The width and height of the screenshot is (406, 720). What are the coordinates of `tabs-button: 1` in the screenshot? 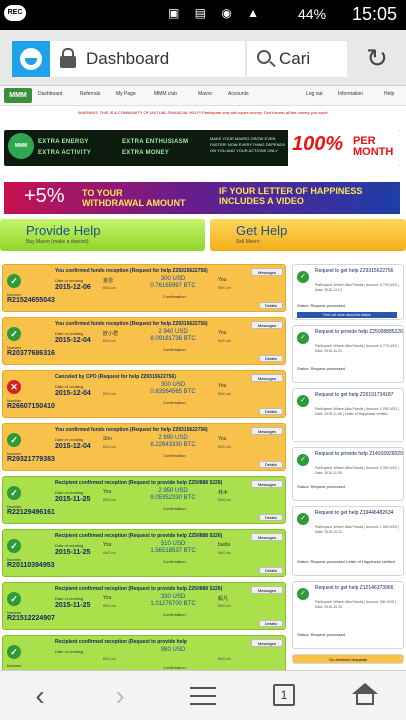 It's located at (284, 695).